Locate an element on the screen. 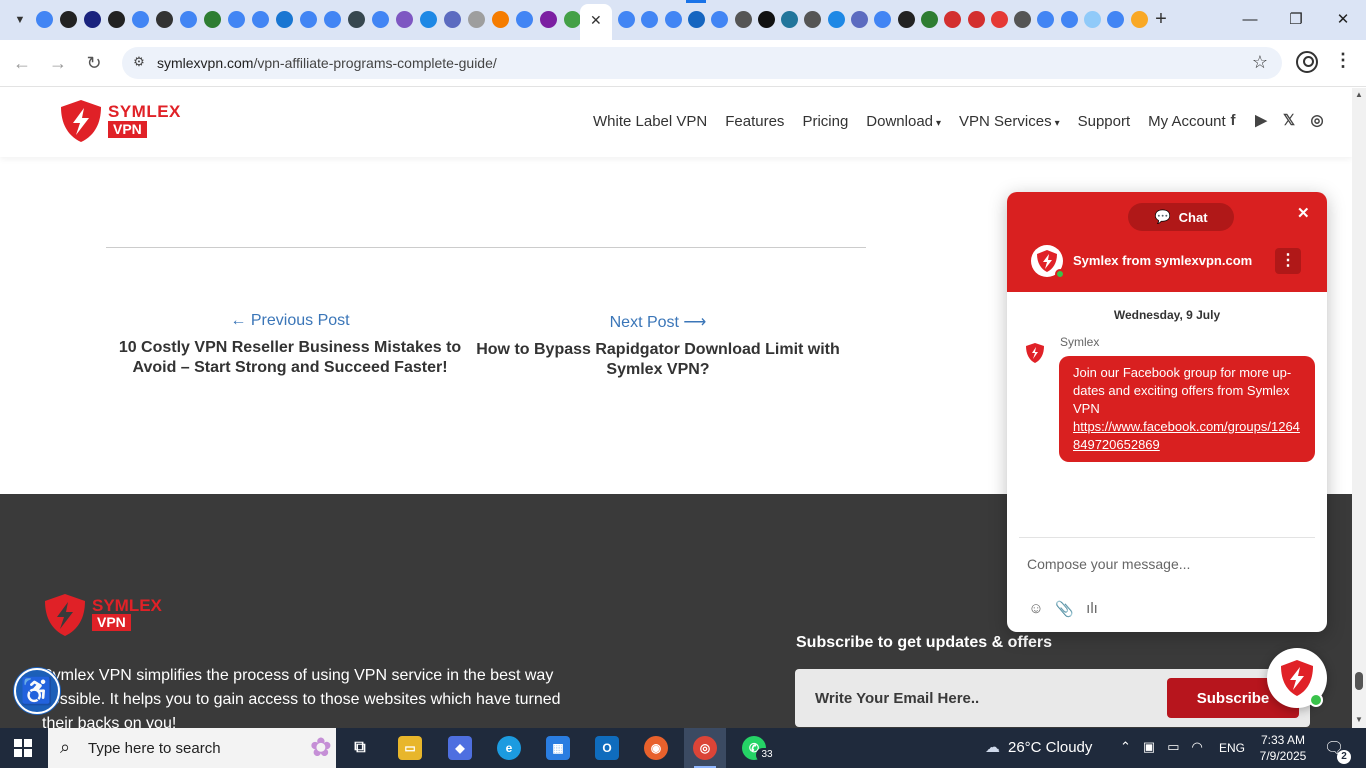 This screenshot has width=1366, height=768. nav-my-account: My Account is located at coordinates (1187, 121).